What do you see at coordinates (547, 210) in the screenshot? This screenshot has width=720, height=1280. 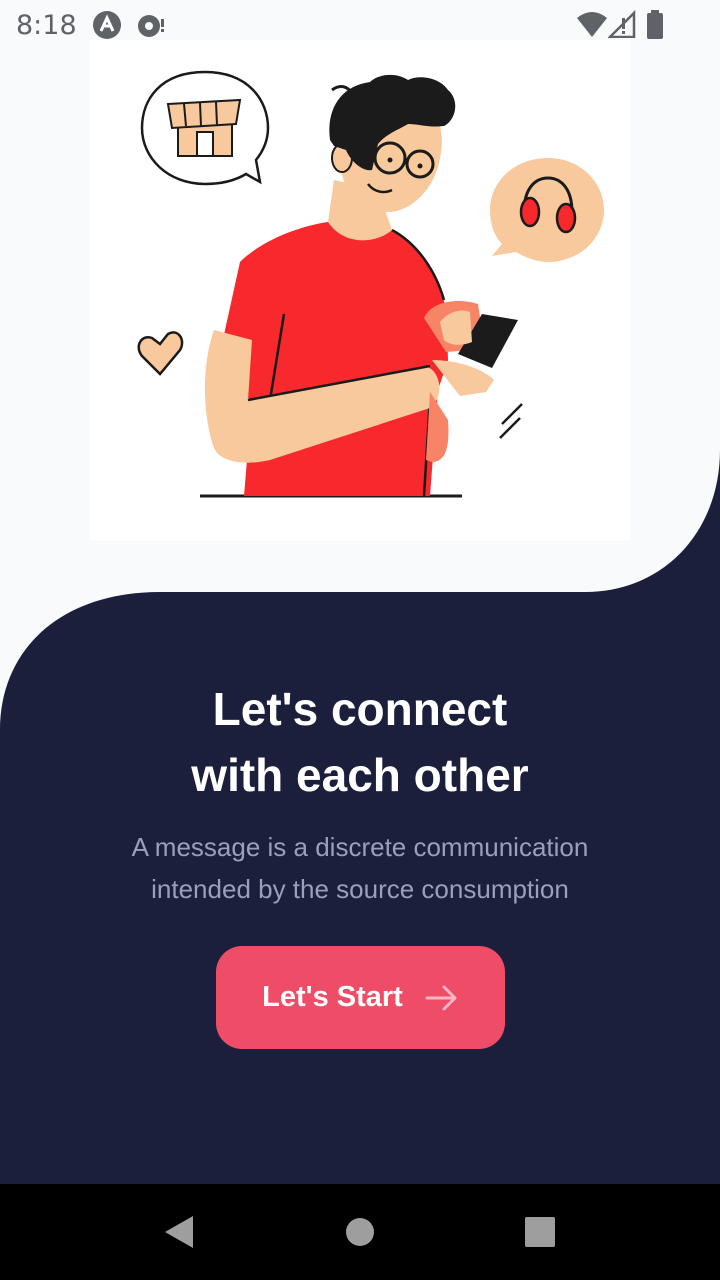 I see `headphones-bubble-icon` at bounding box center [547, 210].